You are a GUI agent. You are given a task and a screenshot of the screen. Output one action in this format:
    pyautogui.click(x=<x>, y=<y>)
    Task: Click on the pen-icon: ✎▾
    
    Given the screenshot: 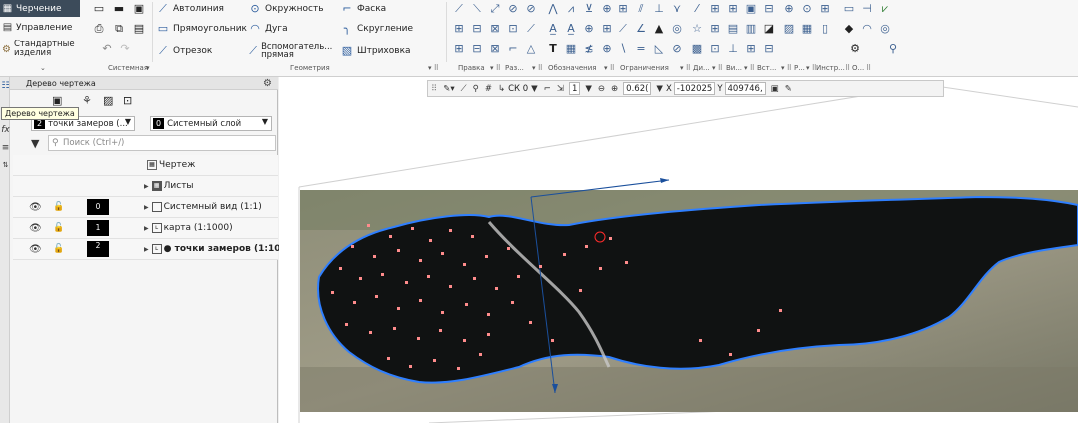 What is the action you would take?
    pyautogui.click(x=448, y=89)
    